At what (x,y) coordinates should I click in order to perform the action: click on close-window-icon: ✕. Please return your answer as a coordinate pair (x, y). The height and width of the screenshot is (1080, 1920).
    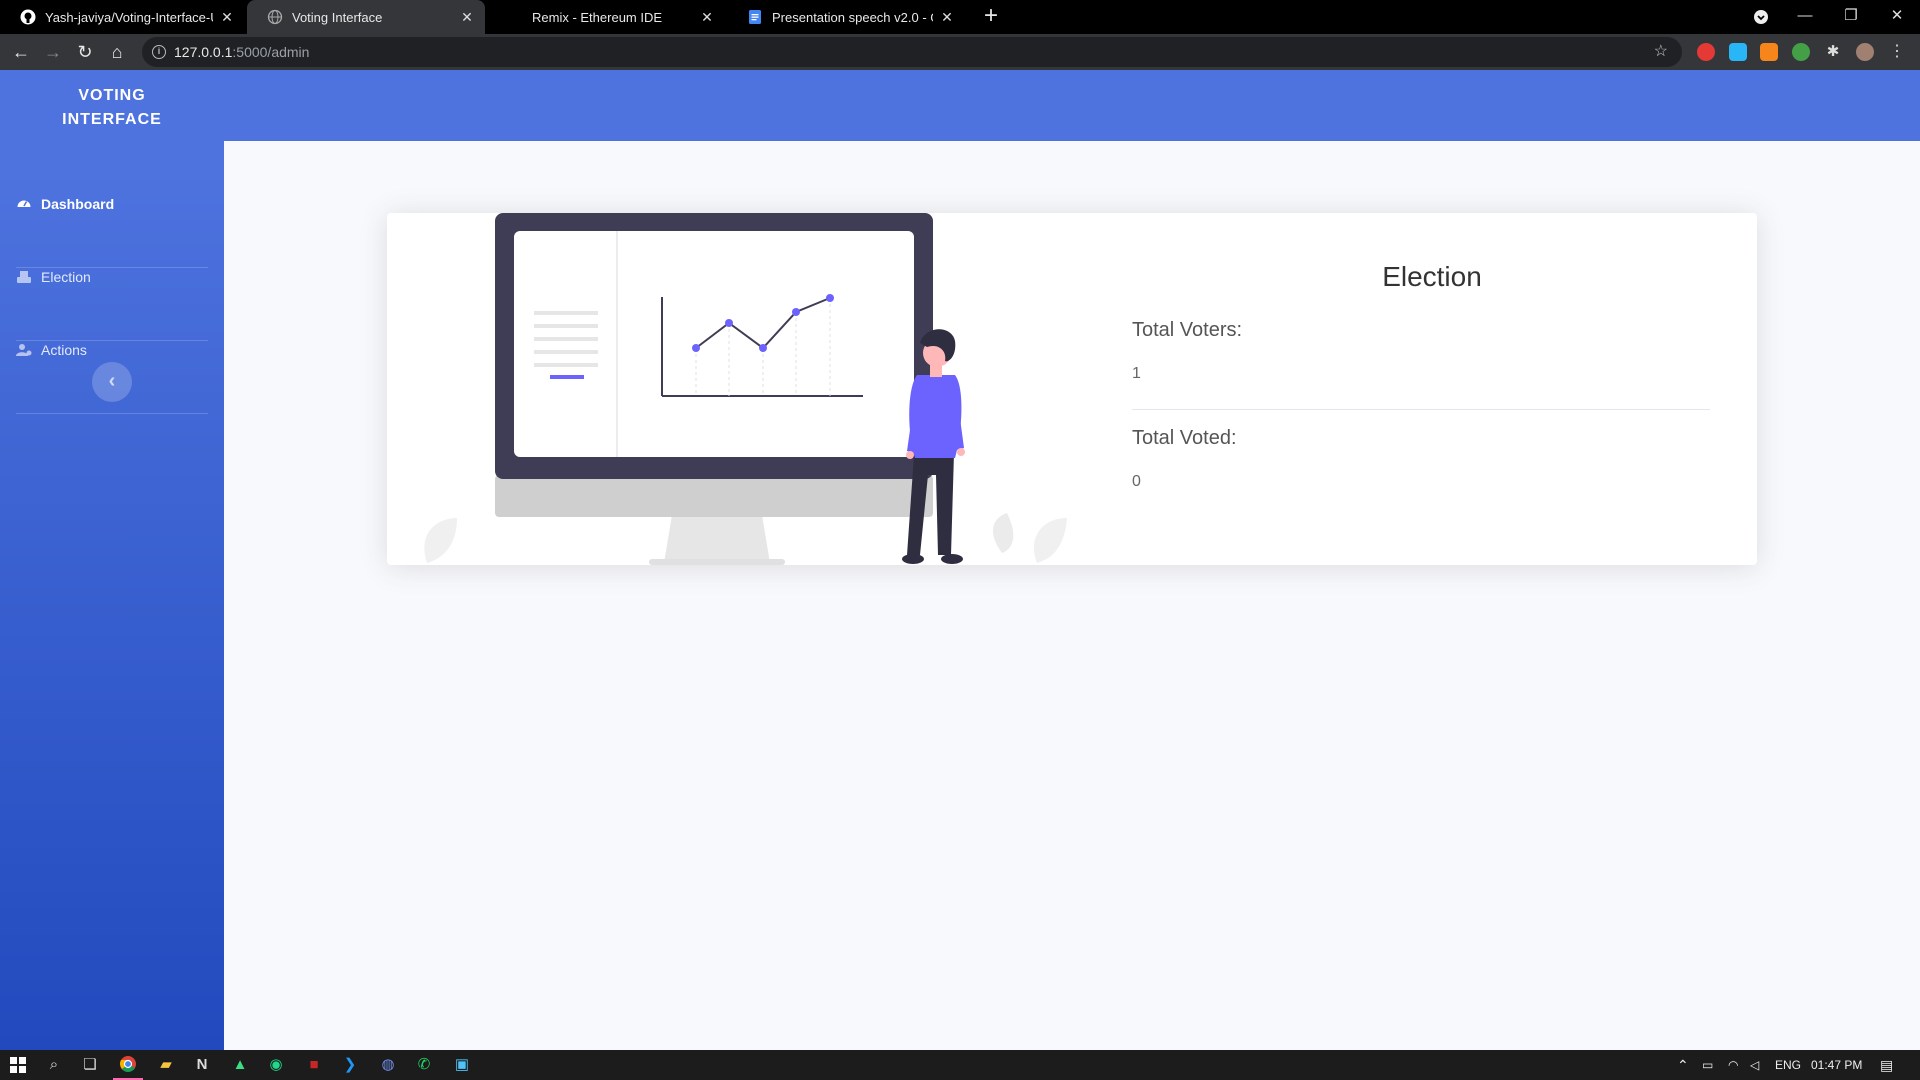
    Looking at the image, I should click on (1897, 17).